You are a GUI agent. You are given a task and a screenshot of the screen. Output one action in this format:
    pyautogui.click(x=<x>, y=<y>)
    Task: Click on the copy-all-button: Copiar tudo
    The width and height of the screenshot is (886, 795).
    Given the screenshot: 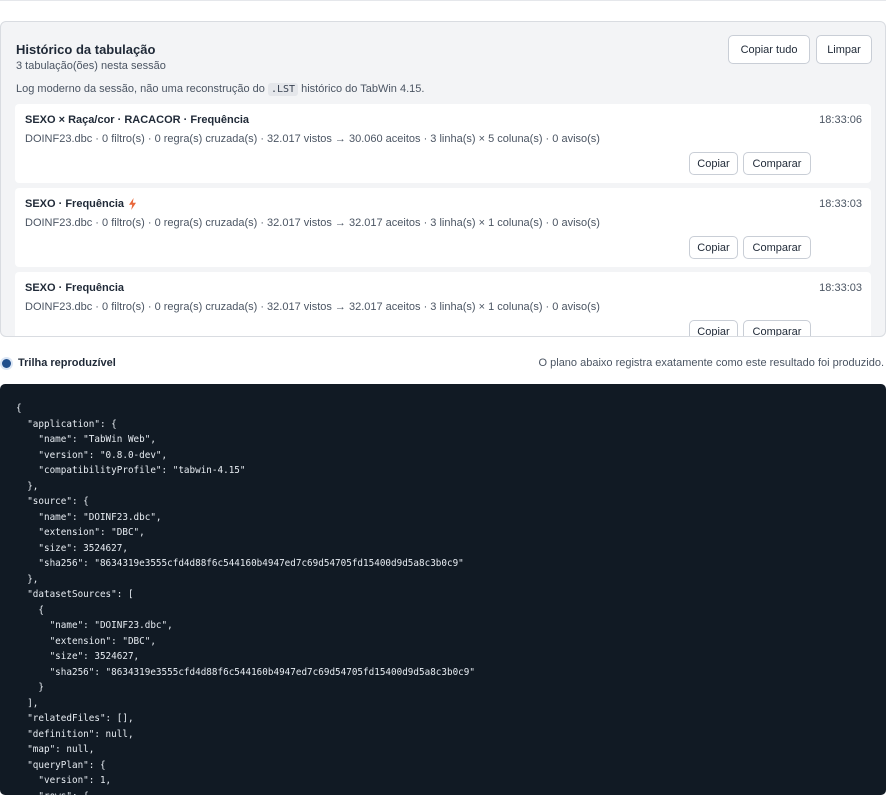 What is the action you would take?
    pyautogui.click(x=769, y=49)
    